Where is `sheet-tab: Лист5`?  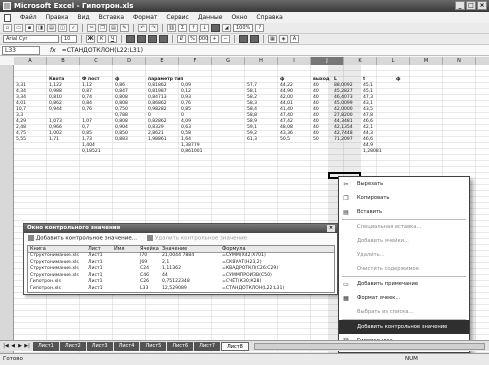
sheet-tab: Лист5 is located at coordinates (153, 346).